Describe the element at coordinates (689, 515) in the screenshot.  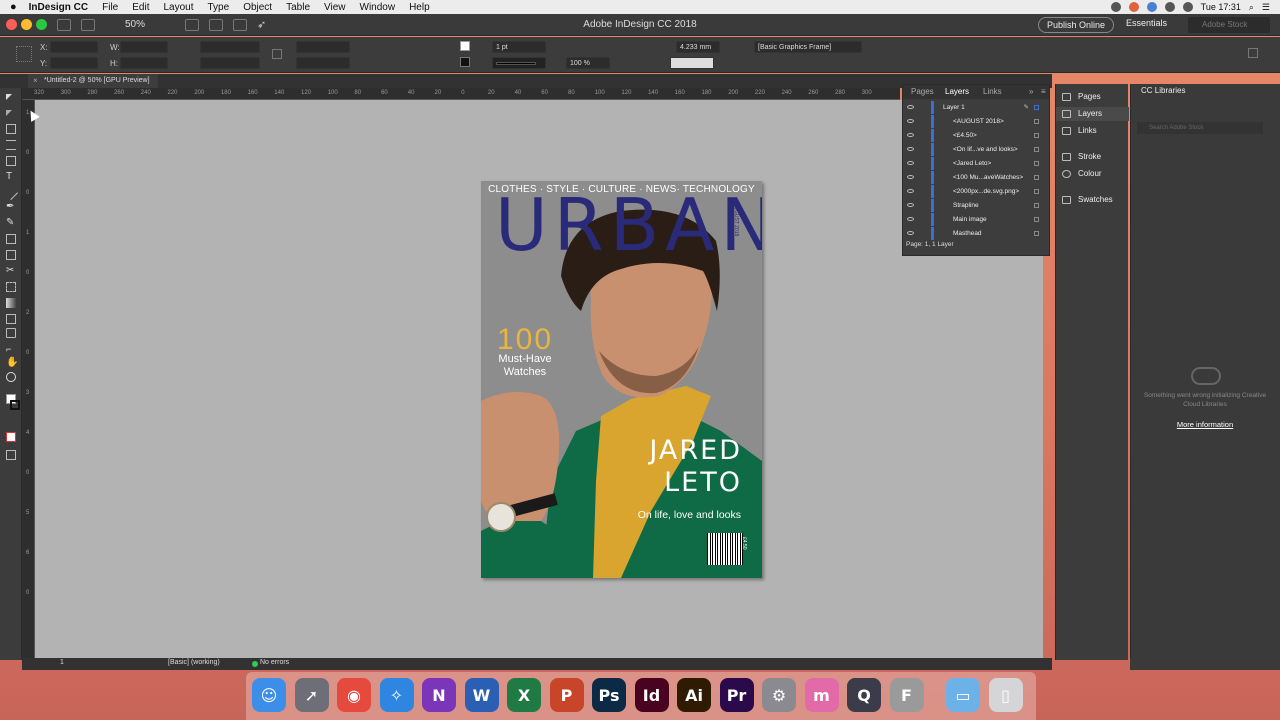
I see `cover-tagline: On life, love and looks` at that location.